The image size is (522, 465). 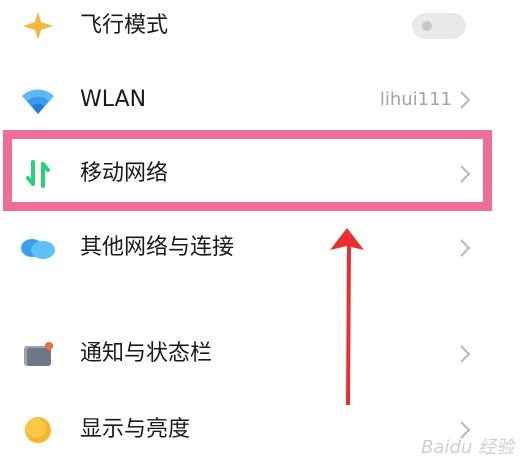 I want to click on annotation-arrow, so click(x=347, y=316).